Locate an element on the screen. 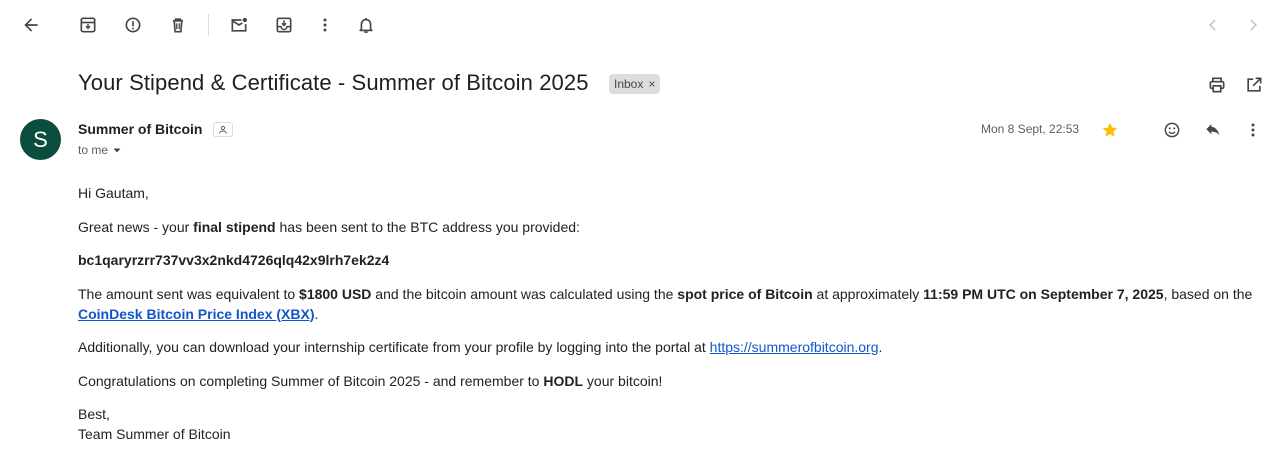 This screenshot has height=470, width=1280. delete-button is located at coordinates (178, 25).